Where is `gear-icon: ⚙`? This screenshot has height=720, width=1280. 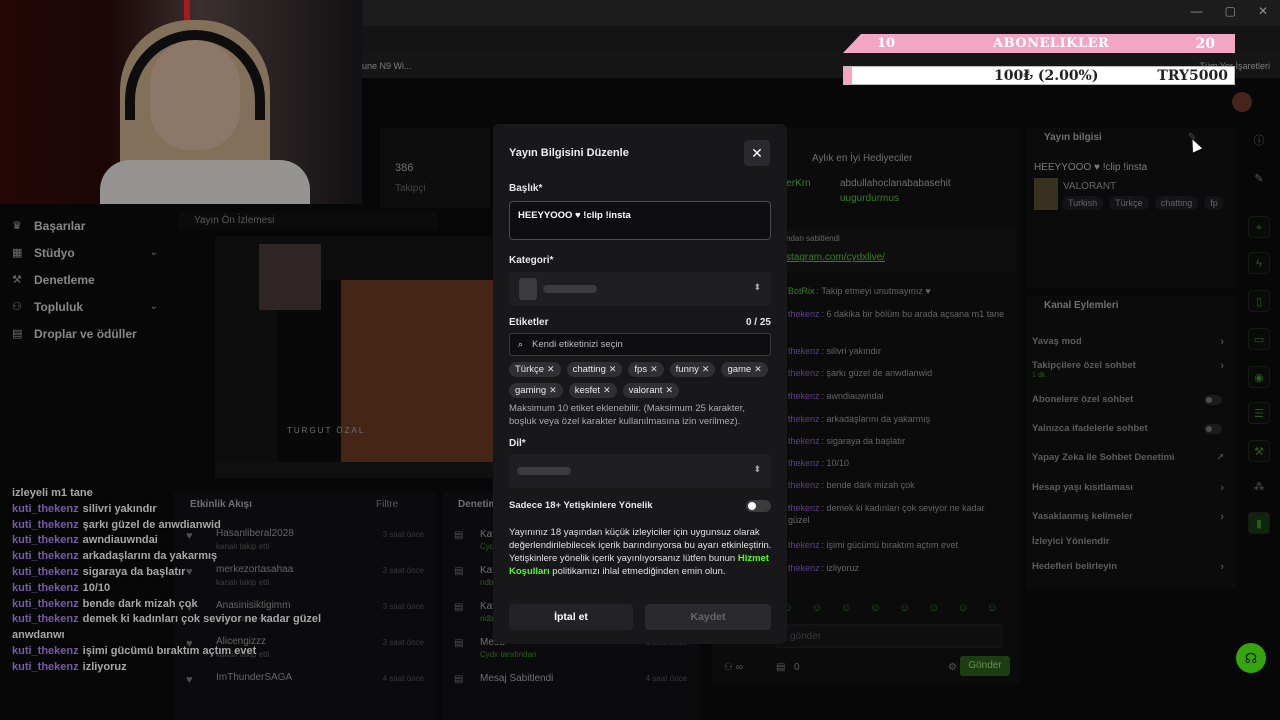 gear-icon: ⚙ is located at coordinates (952, 667).